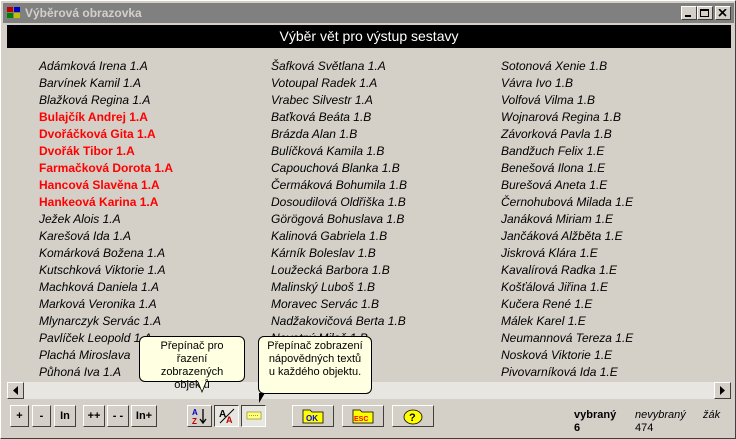  What do you see at coordinates (567, 134) in the screenshot?
I see `list-item: Závorková Pavla 1.B` at bounding box center [567, 134].